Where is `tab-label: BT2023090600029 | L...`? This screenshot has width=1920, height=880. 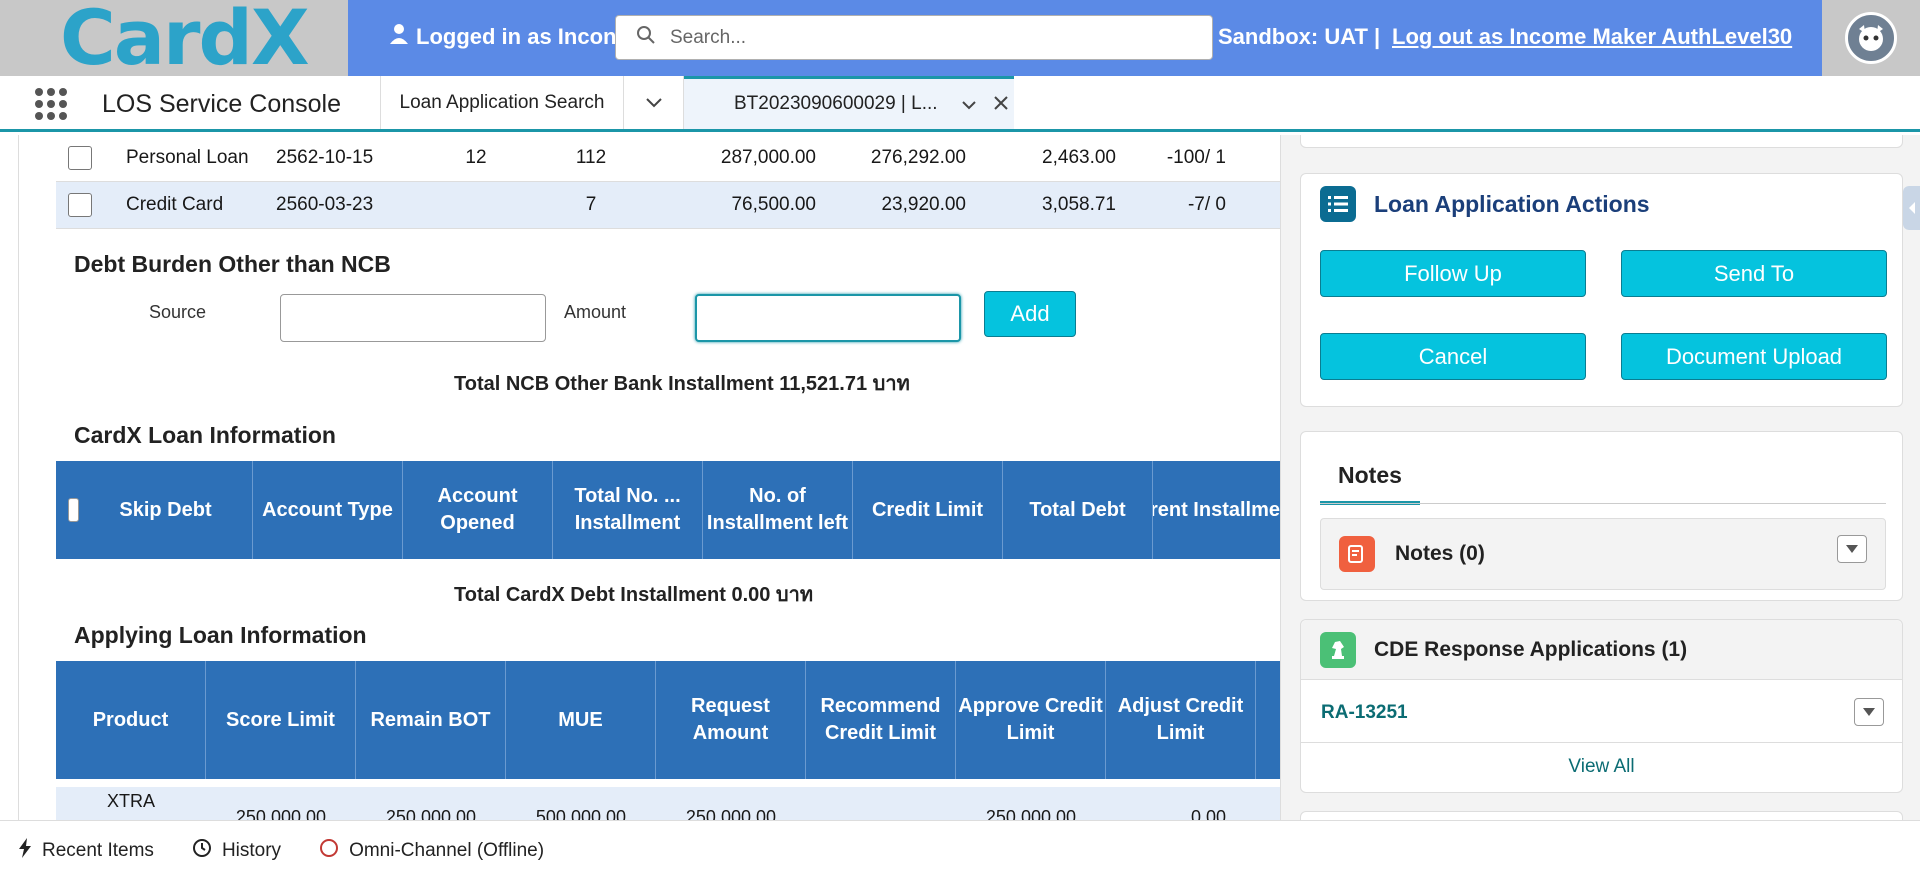 tab-label: BT2023090600029 | L... is located at coordinates (836, 103).